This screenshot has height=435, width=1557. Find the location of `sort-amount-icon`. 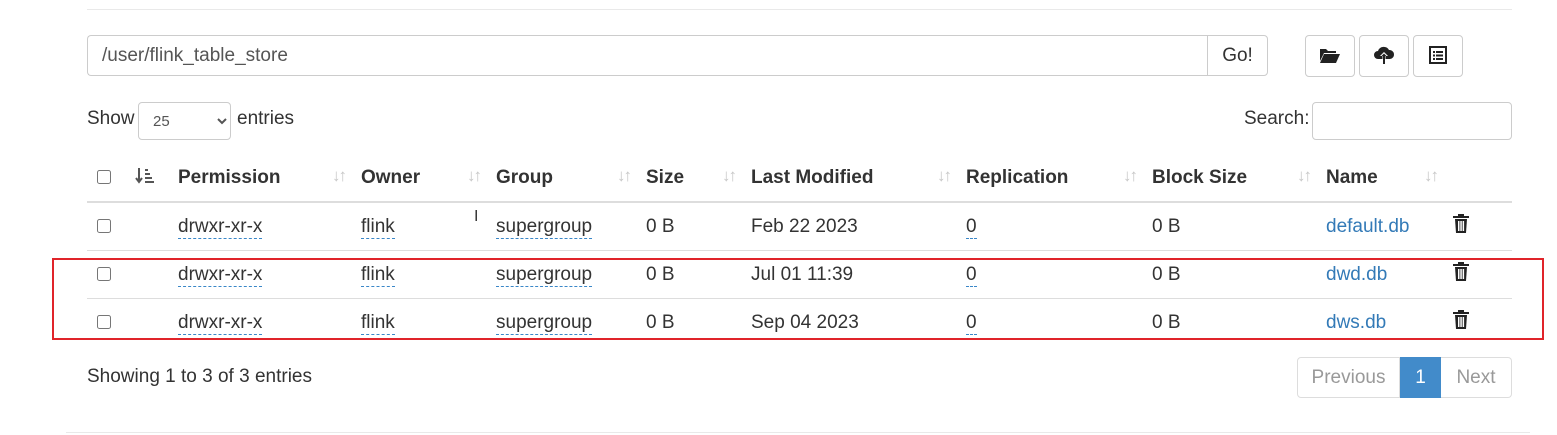

sort-amount-icon is located at coordinates (145, 179).